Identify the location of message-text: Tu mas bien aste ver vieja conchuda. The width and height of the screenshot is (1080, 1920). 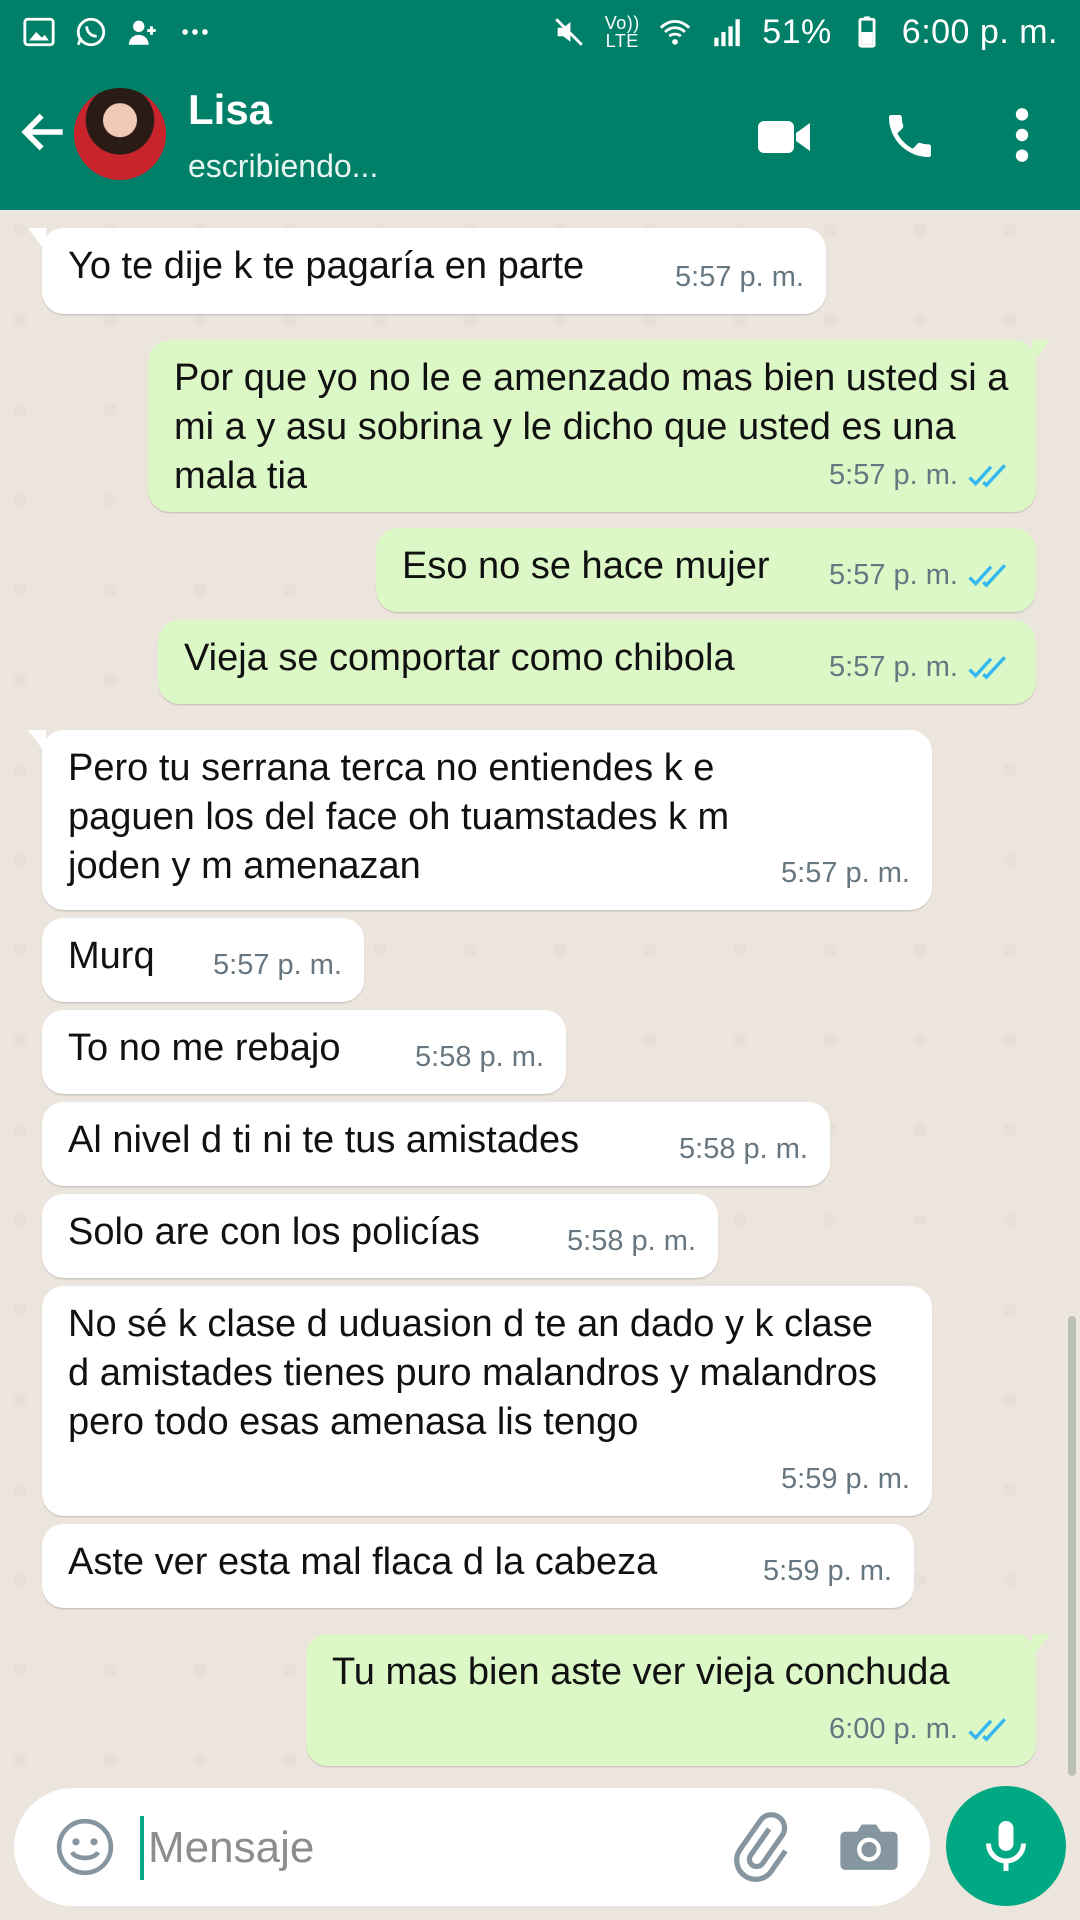
(641, 1672).